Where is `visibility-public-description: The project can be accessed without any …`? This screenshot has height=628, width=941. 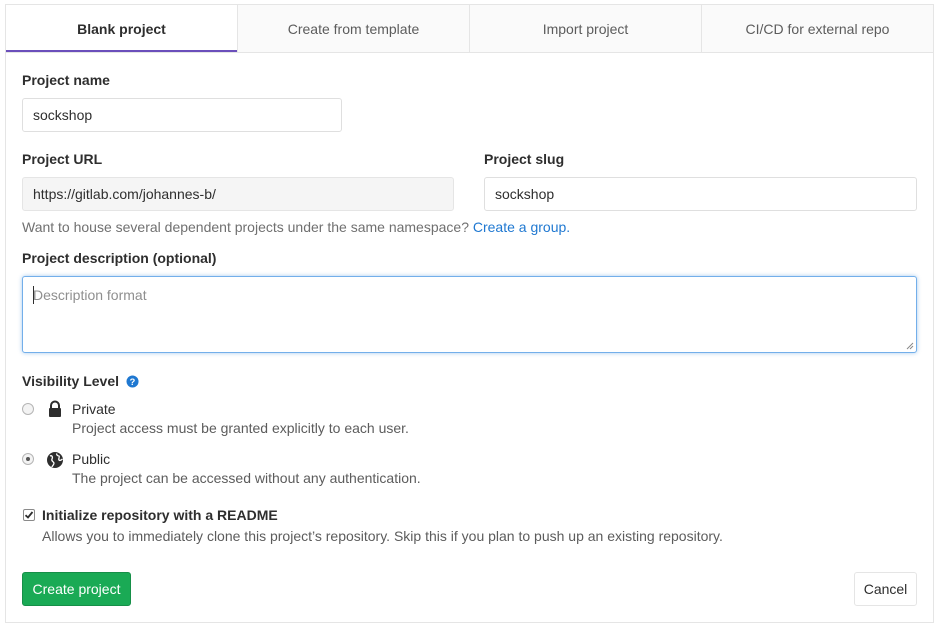 visibility-public-description: The project can be accessed without any … is located at coordinates (246, 478).